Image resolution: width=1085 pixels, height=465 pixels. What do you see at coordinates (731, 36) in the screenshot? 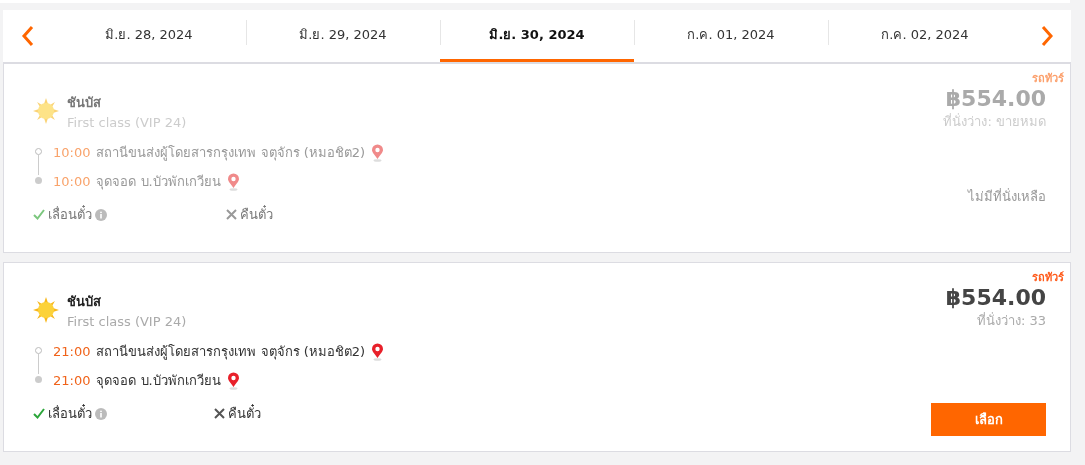
I see `date-tab: ก.ค. 01, 2024` at bounding box center [731, 36].